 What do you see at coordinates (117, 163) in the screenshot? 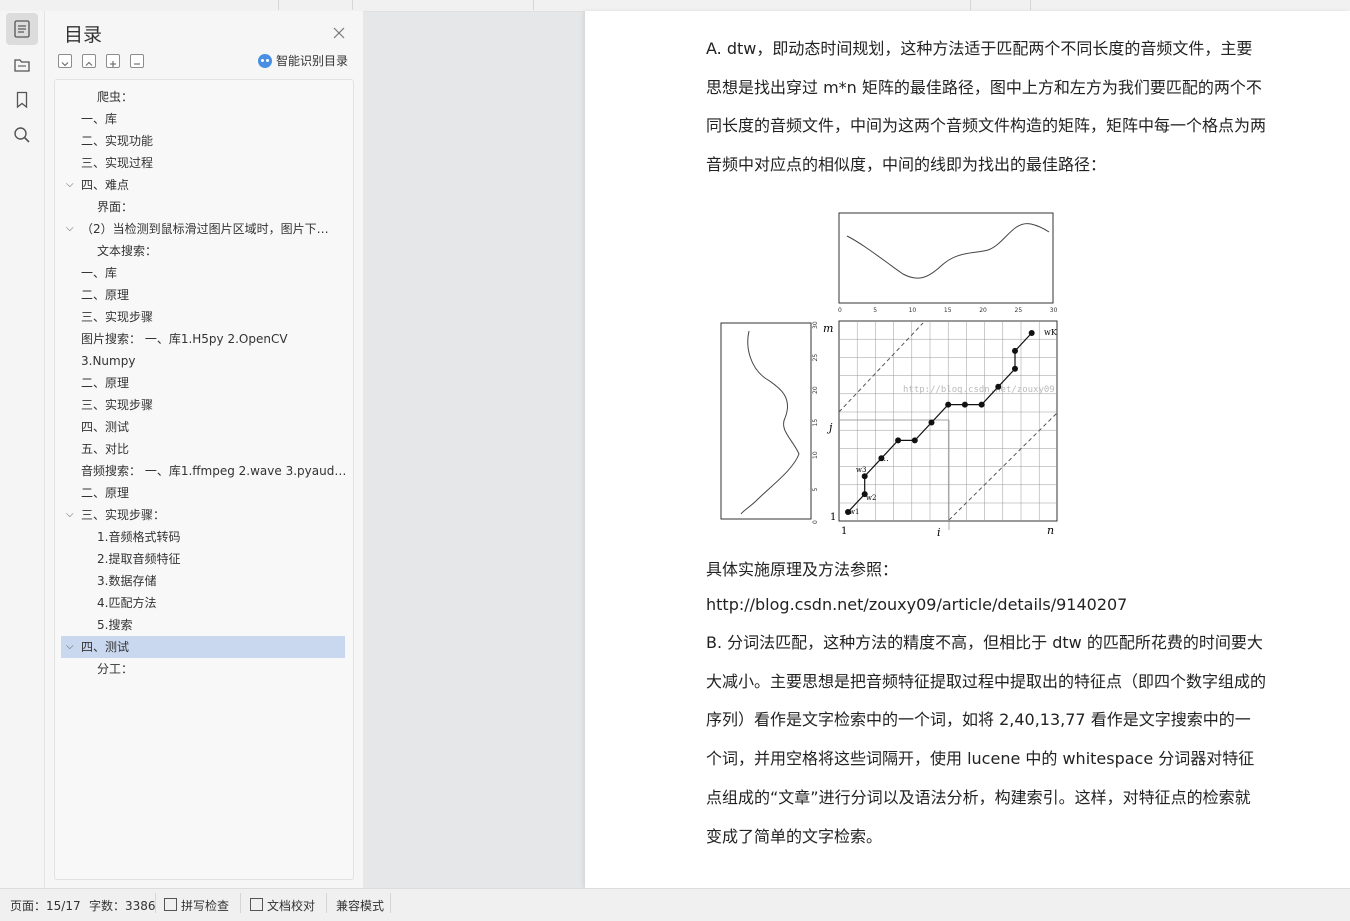
I see `toc-item-label: 三、实现过程` at bounding box center [117, 163].